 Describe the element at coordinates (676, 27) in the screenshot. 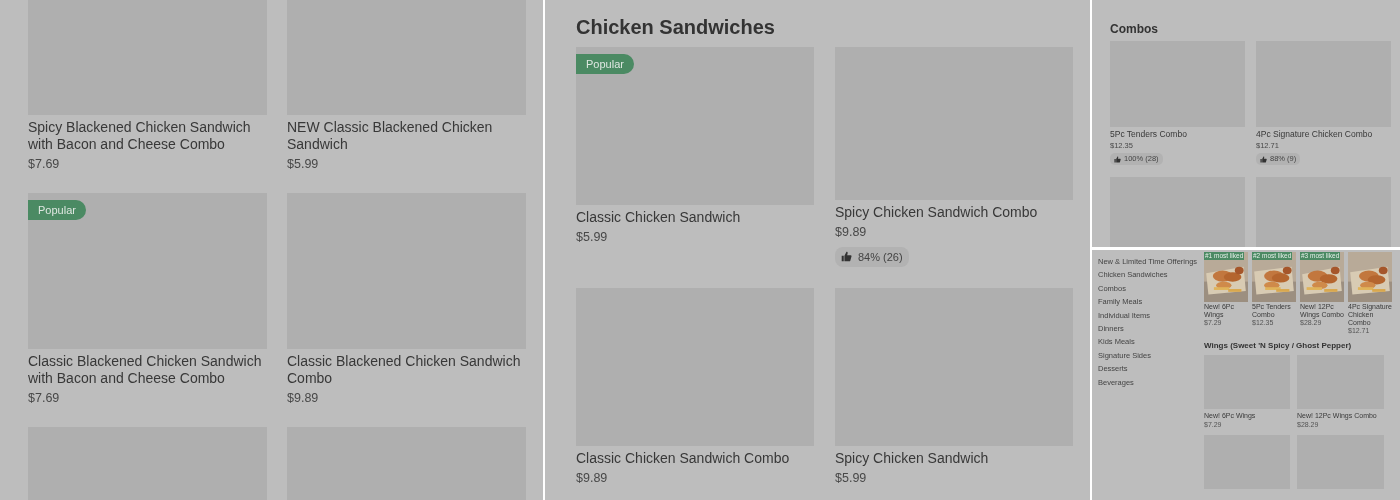

I see `section-heading: Chicken Sandwiches` at that location.